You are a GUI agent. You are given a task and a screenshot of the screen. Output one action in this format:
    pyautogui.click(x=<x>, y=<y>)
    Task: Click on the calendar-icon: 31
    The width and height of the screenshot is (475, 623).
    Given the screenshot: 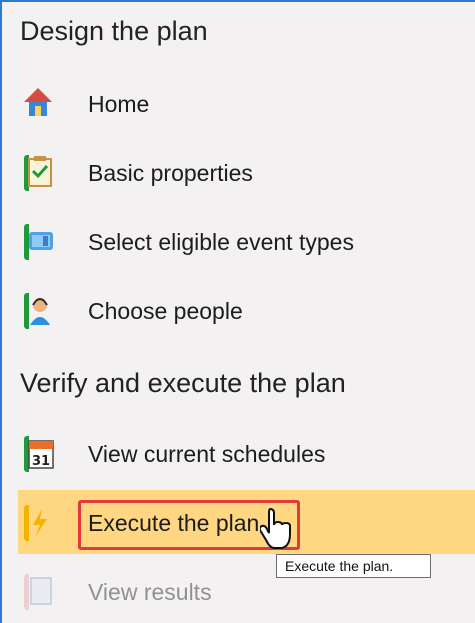 What is the action you would take?
    pyautogui.click(x=41, y=454)
    